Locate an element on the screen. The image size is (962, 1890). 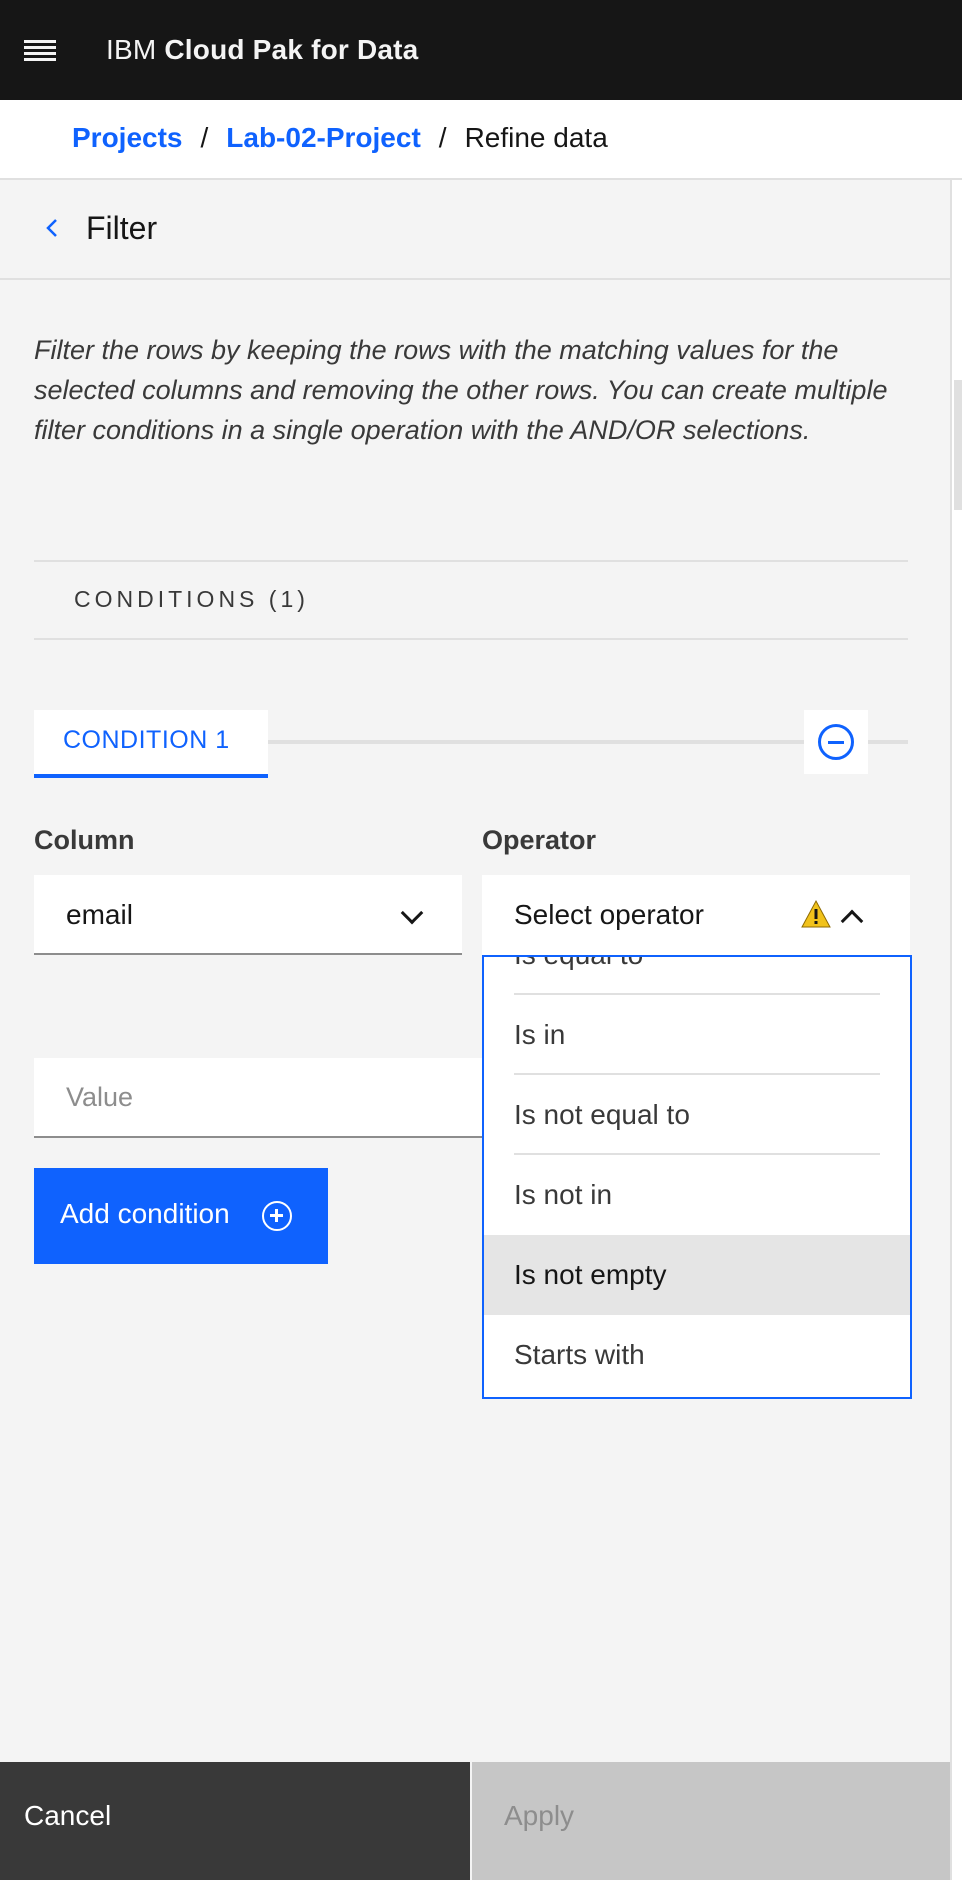
dropdown-option: Is equal to is located at coordinates (697, 976).